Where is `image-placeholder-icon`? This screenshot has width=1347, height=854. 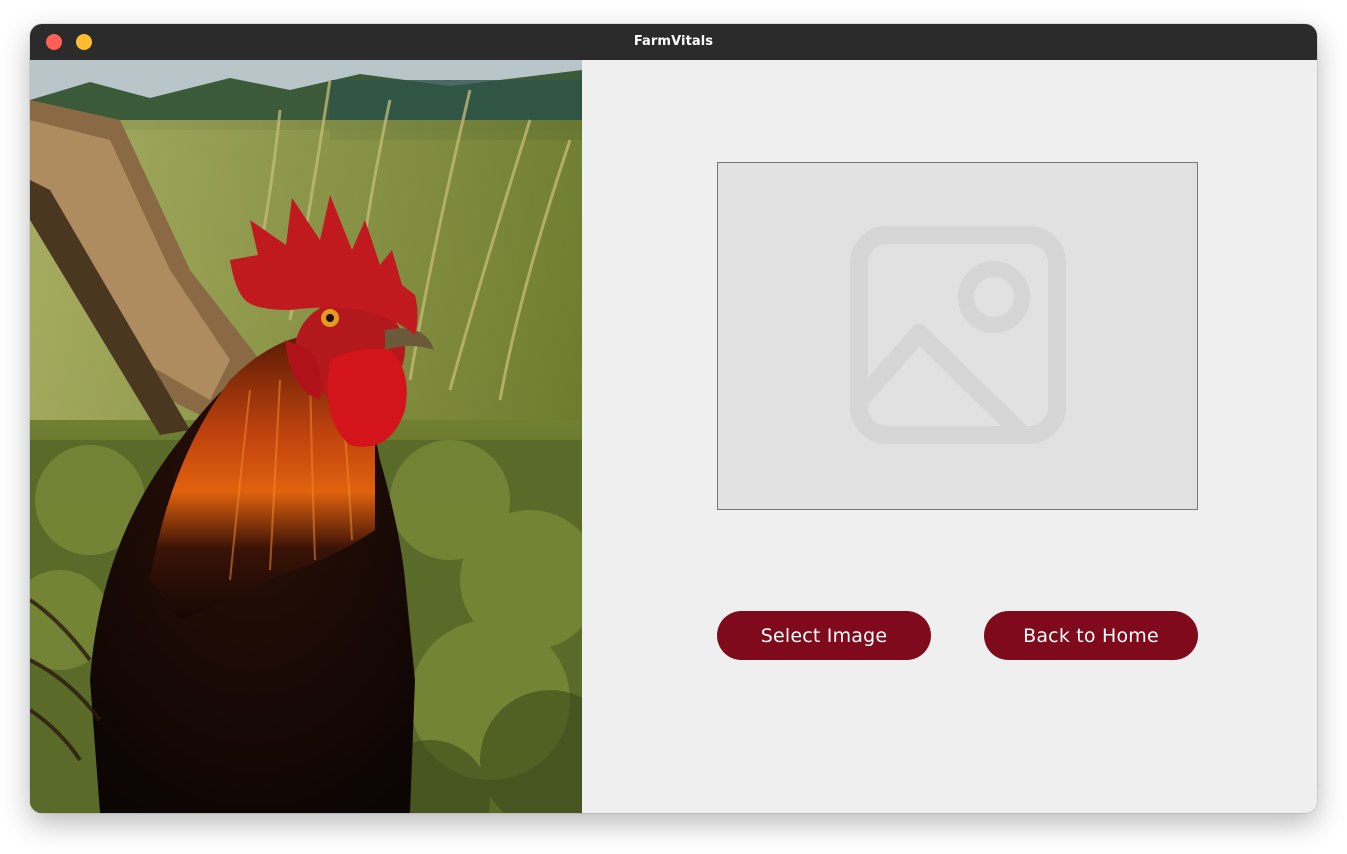 image-placeholder-icon is located at coordinates (958, 335).